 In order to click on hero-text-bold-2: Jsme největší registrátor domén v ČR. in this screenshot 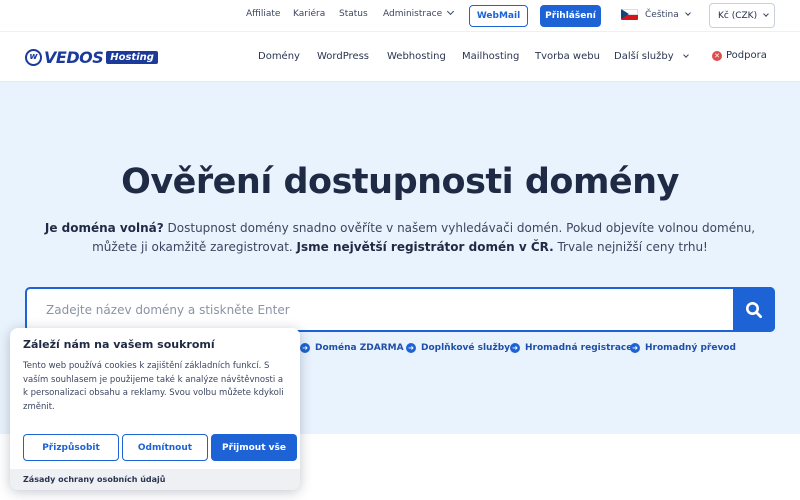, I will do `click(425, 247)`.